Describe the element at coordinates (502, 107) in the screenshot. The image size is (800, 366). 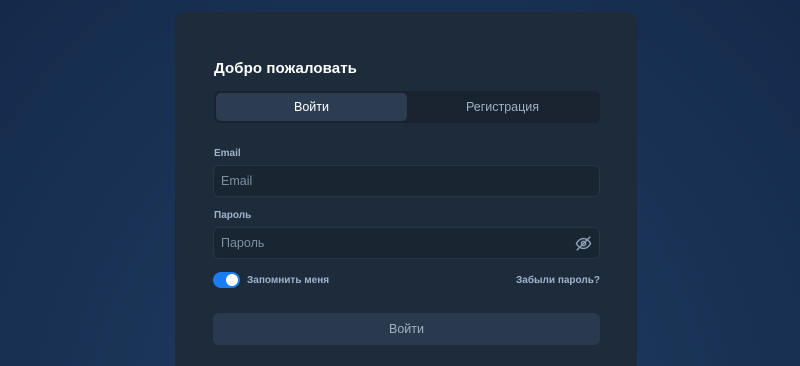
I see `tab-register: Регистрация` at that location.